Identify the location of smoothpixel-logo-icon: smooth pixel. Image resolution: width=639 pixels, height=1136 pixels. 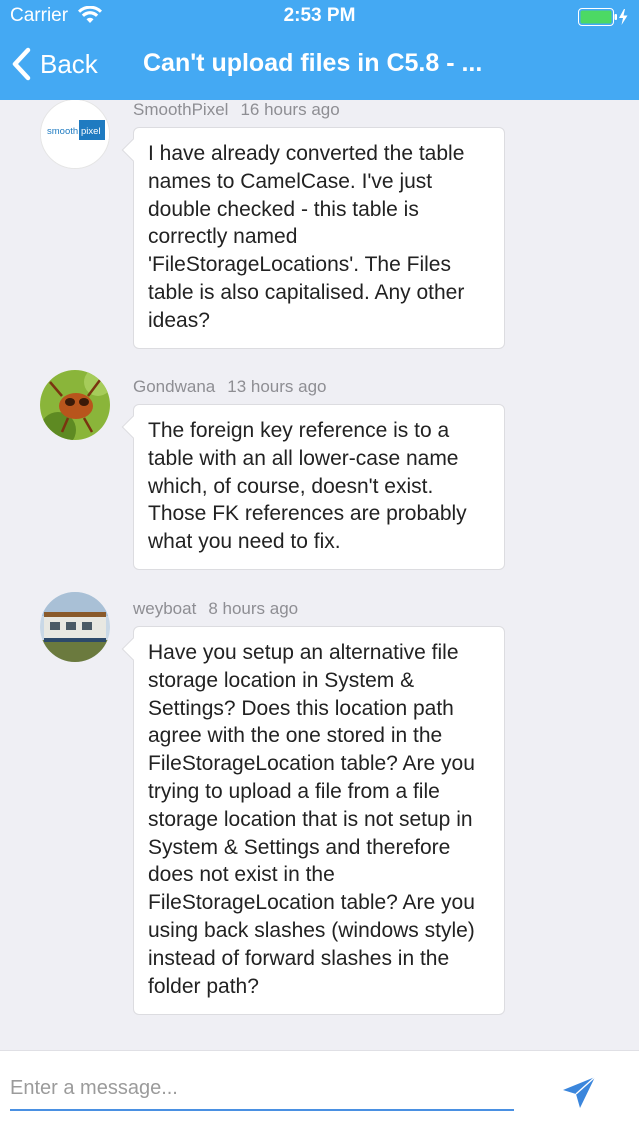
(75, 134).